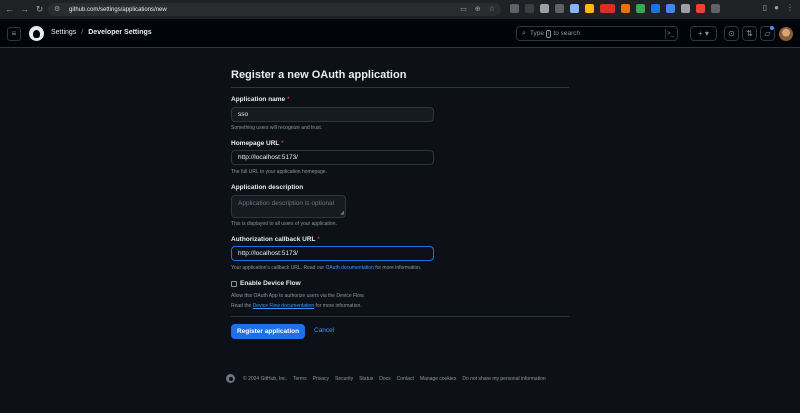 Image resolution: width=800 pixels, height=413 pixels. I want to click on description-textarea: Application description is optional ◢, so click(288, 206).